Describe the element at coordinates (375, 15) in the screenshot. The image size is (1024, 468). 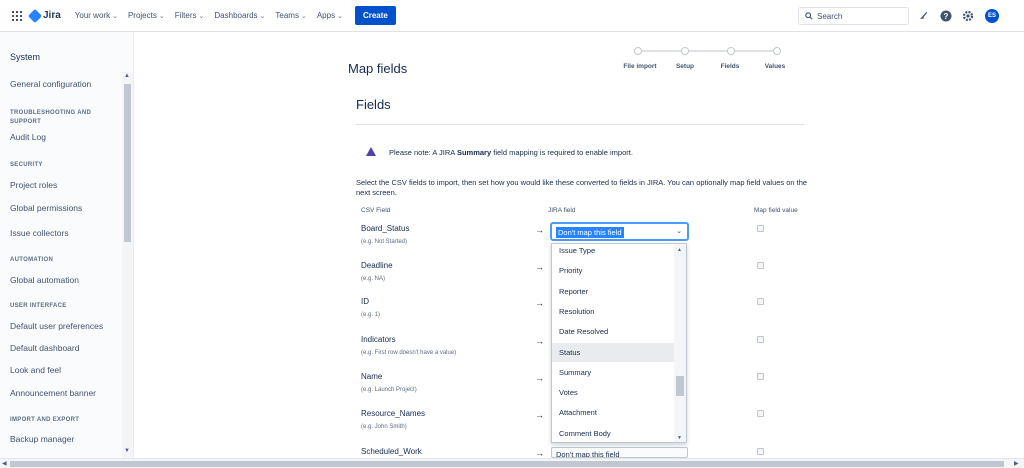
I see `create-button: Create` at that location.